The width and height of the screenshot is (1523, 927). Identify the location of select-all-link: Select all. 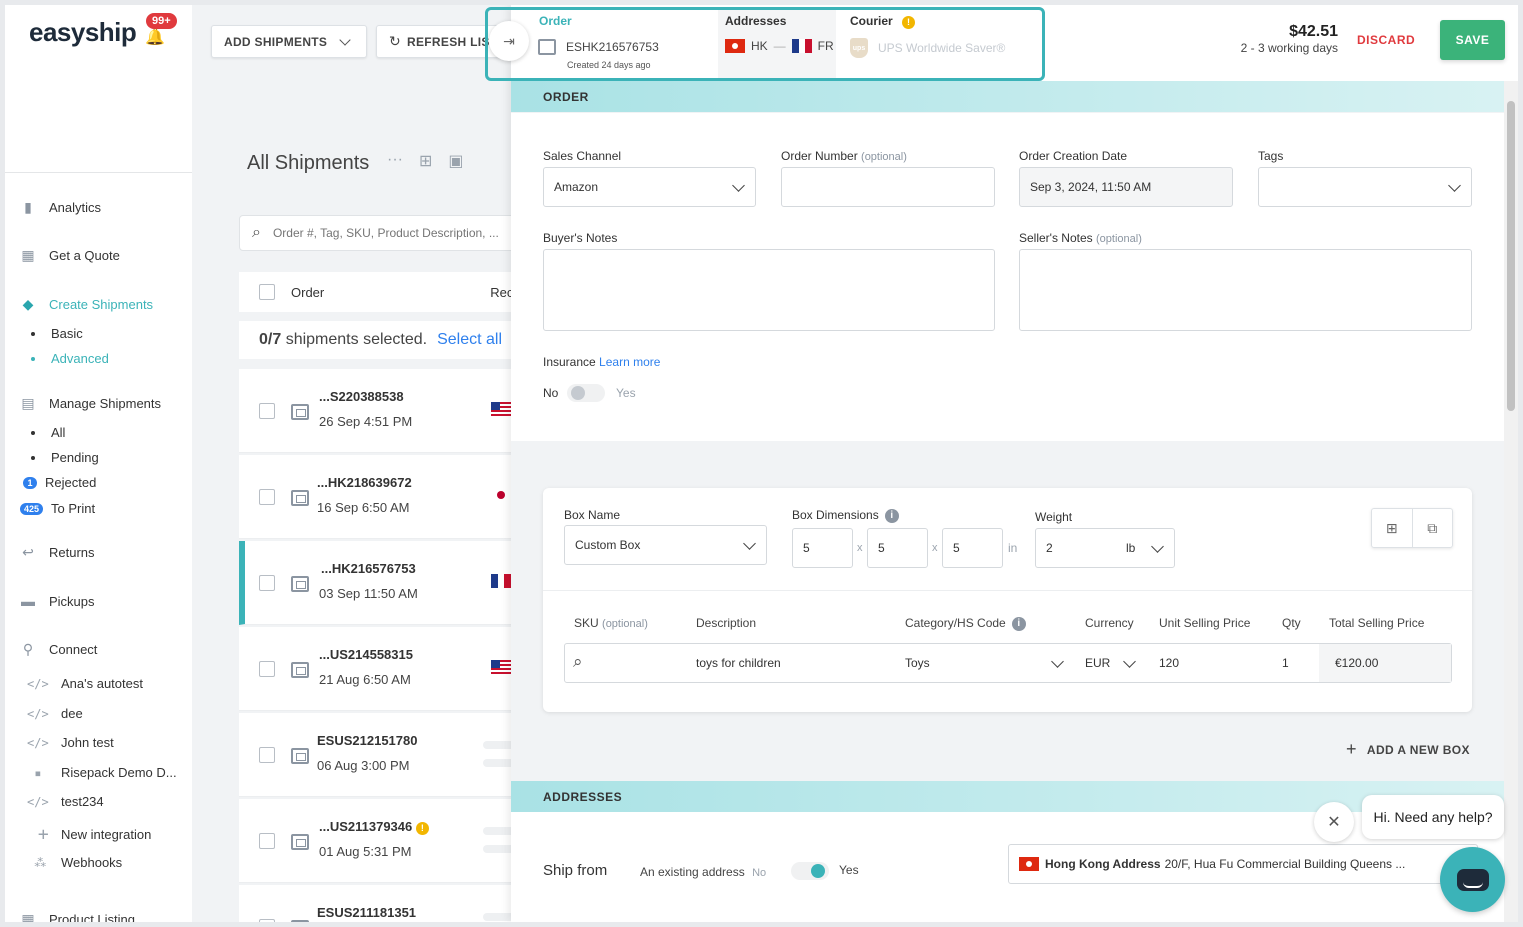
(469, 340).